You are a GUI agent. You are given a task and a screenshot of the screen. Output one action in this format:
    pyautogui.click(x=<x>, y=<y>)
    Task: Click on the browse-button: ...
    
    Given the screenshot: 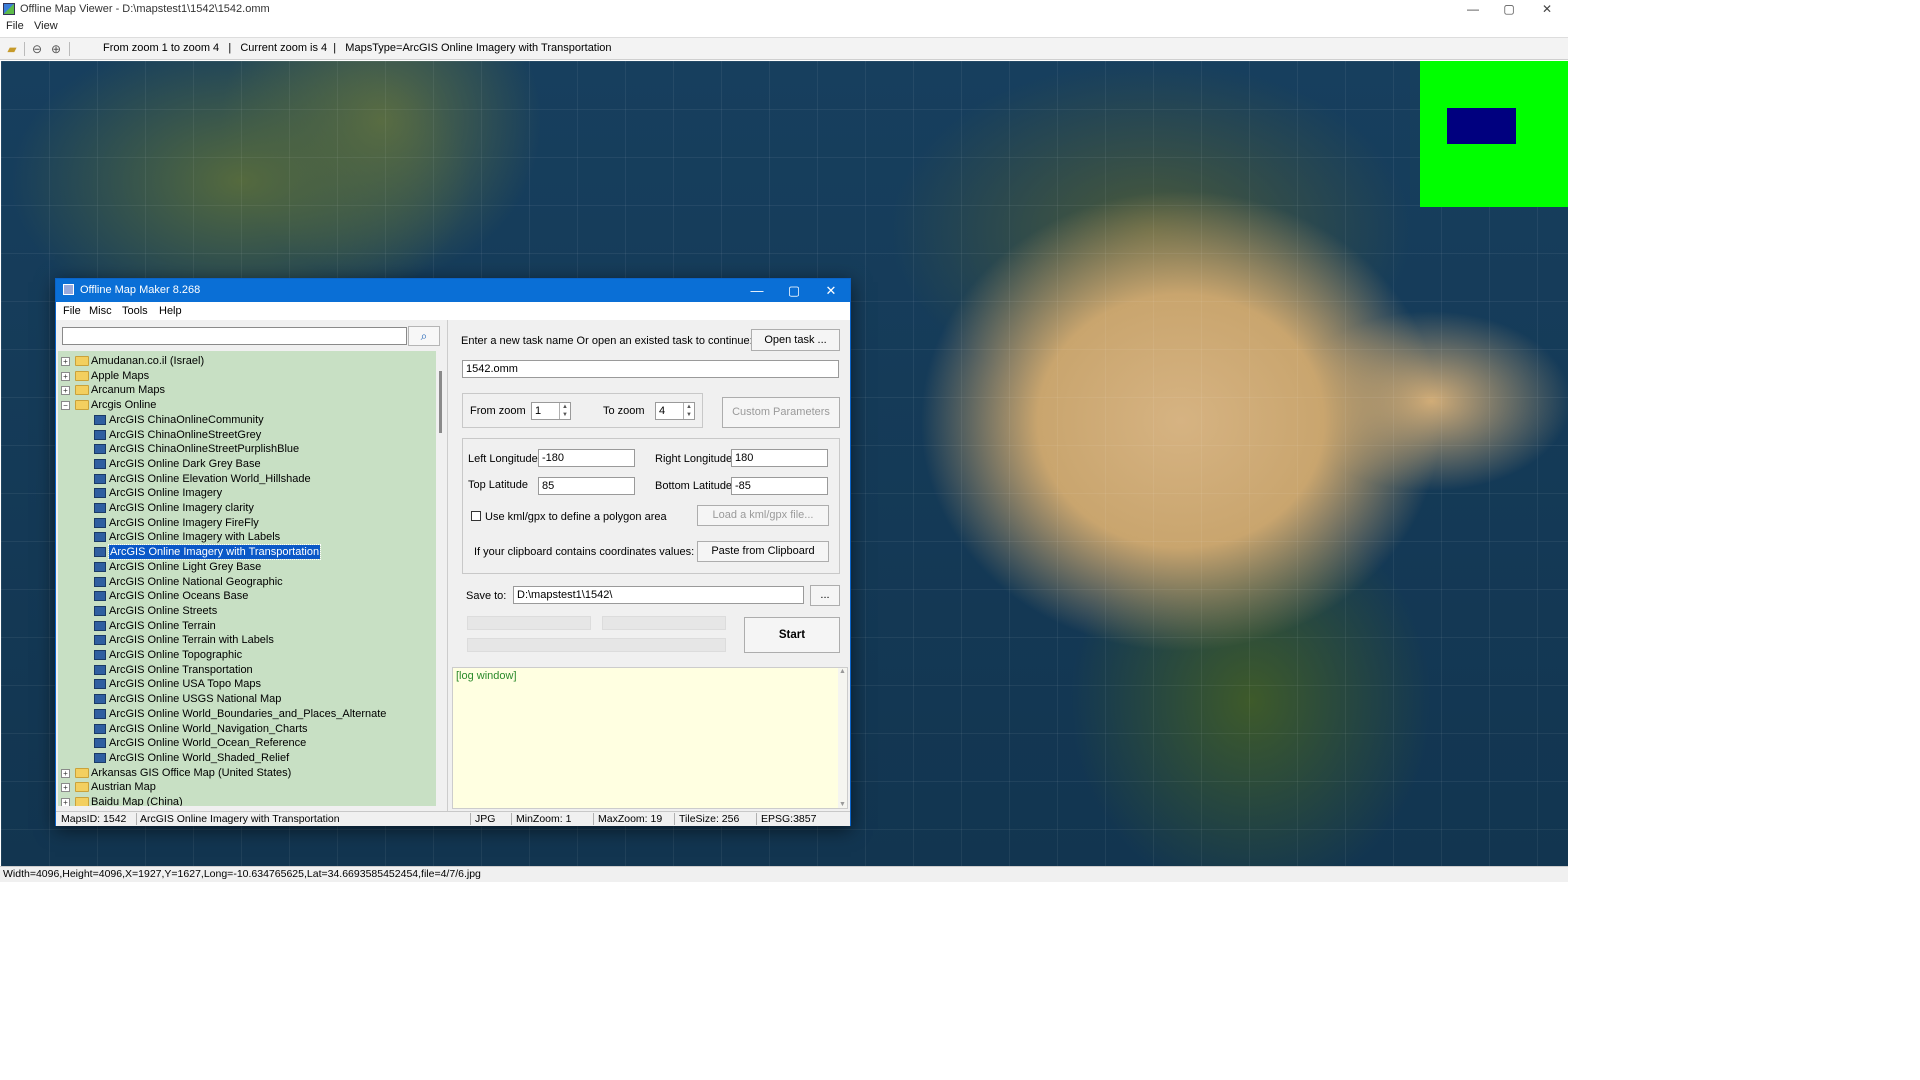 What is the action you would take?
    pyautogui.click(x=825, y=595)
    